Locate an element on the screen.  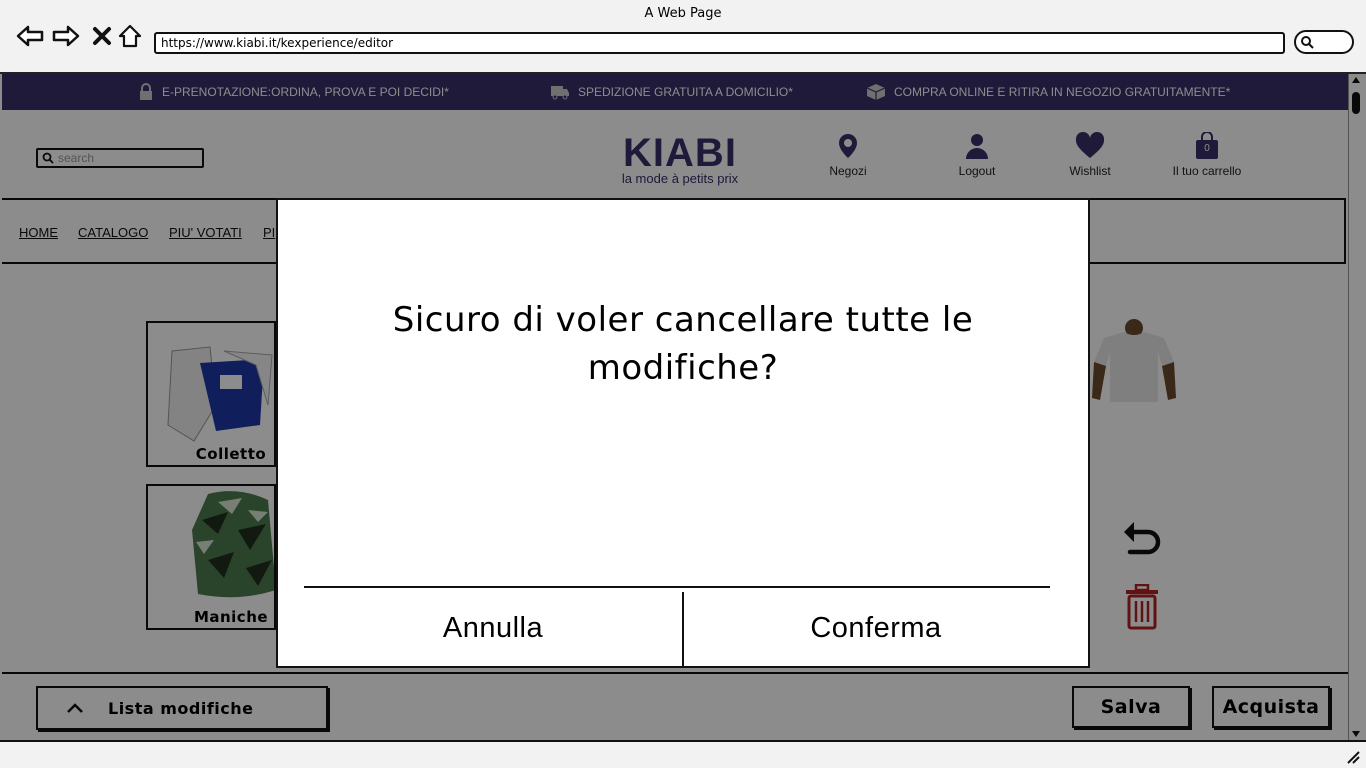
address-bar: https://www.kiabi.it/kexperience/editor is located at coordinates (719, 43).